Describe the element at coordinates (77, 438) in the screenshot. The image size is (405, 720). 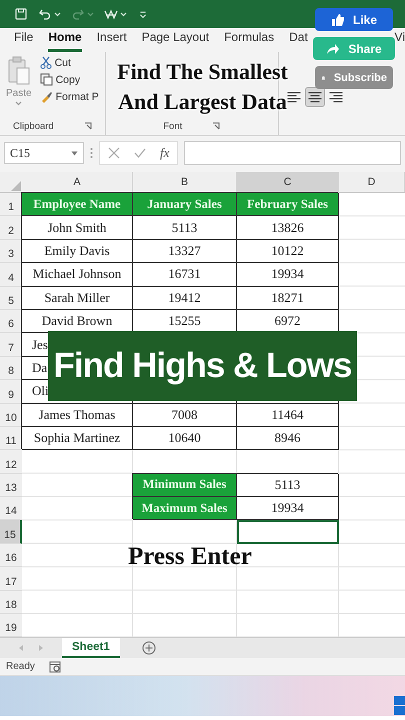
I see `table-cell: Sophia Martinez` at that location.